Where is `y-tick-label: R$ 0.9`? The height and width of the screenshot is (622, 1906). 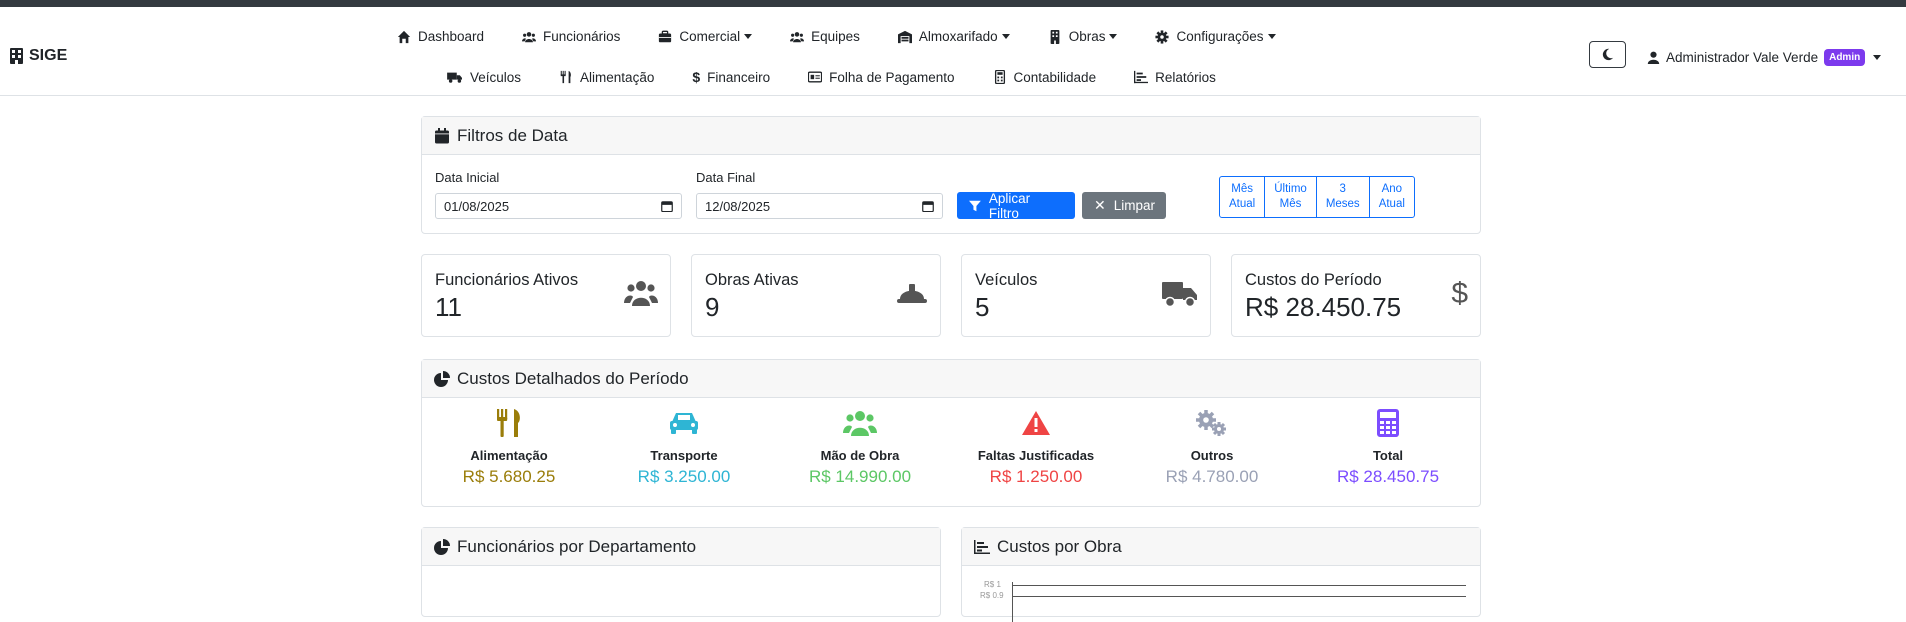 y-tick-label: R$ 0.9 is located at coordinates (992, 595).